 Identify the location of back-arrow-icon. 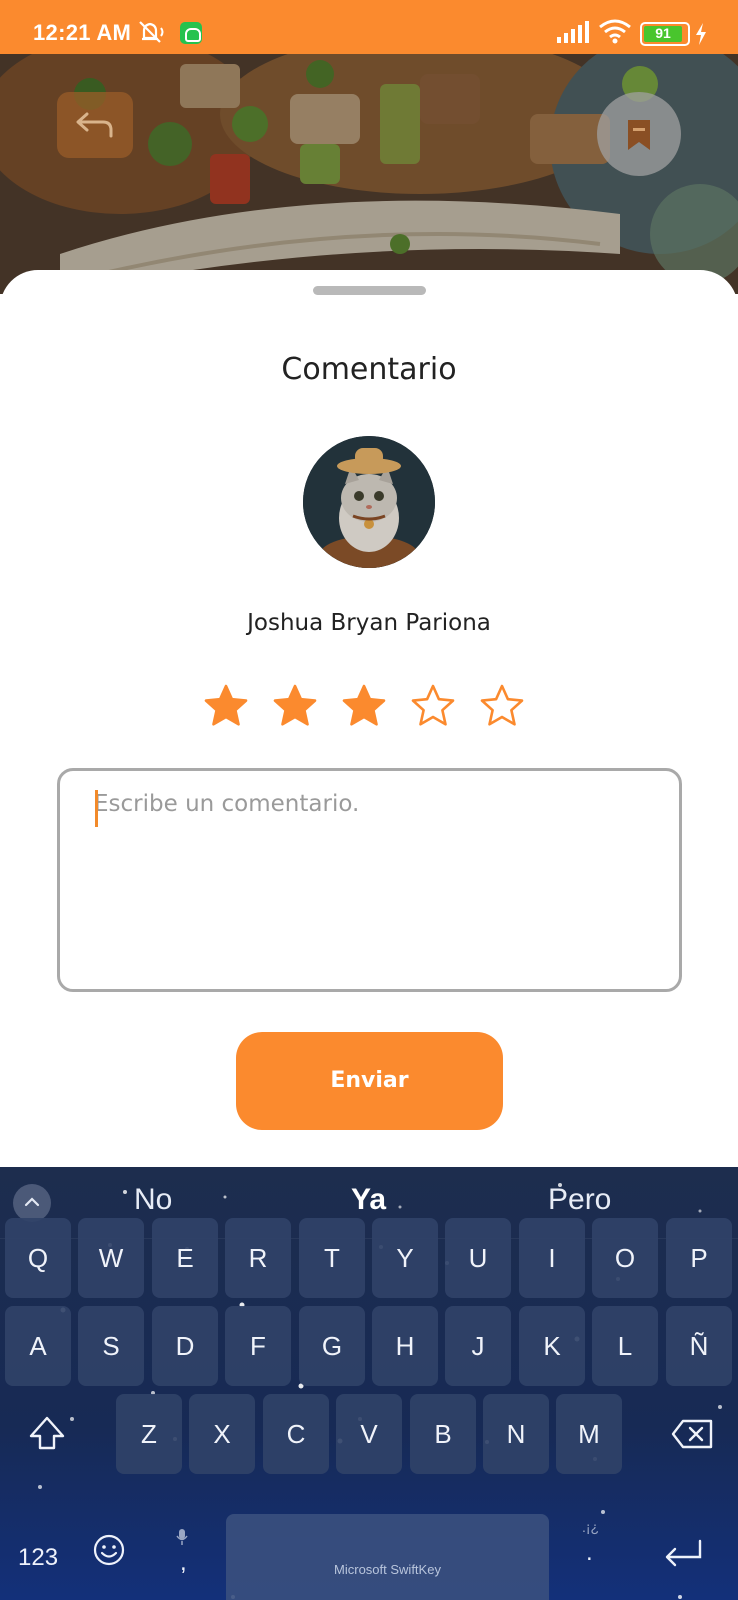
(94, 125).